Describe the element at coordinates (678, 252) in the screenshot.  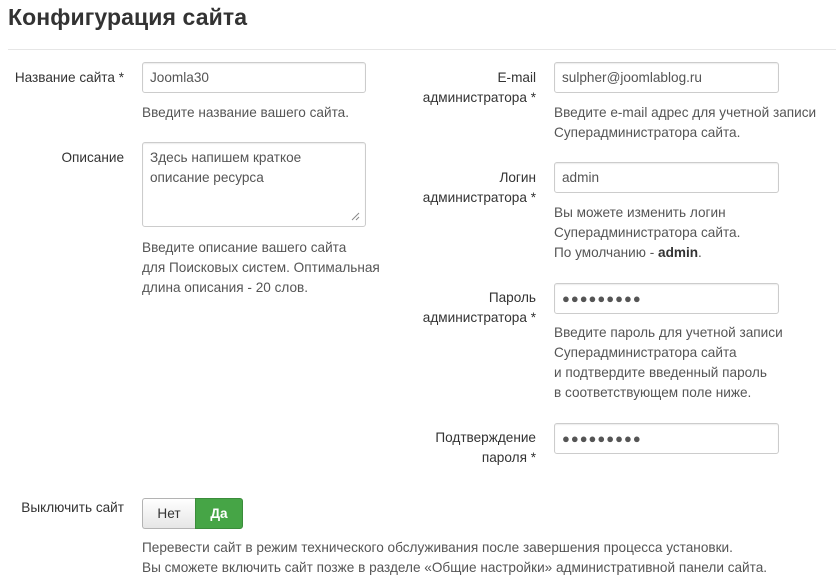
I see `default-login-value: admin` at that location.